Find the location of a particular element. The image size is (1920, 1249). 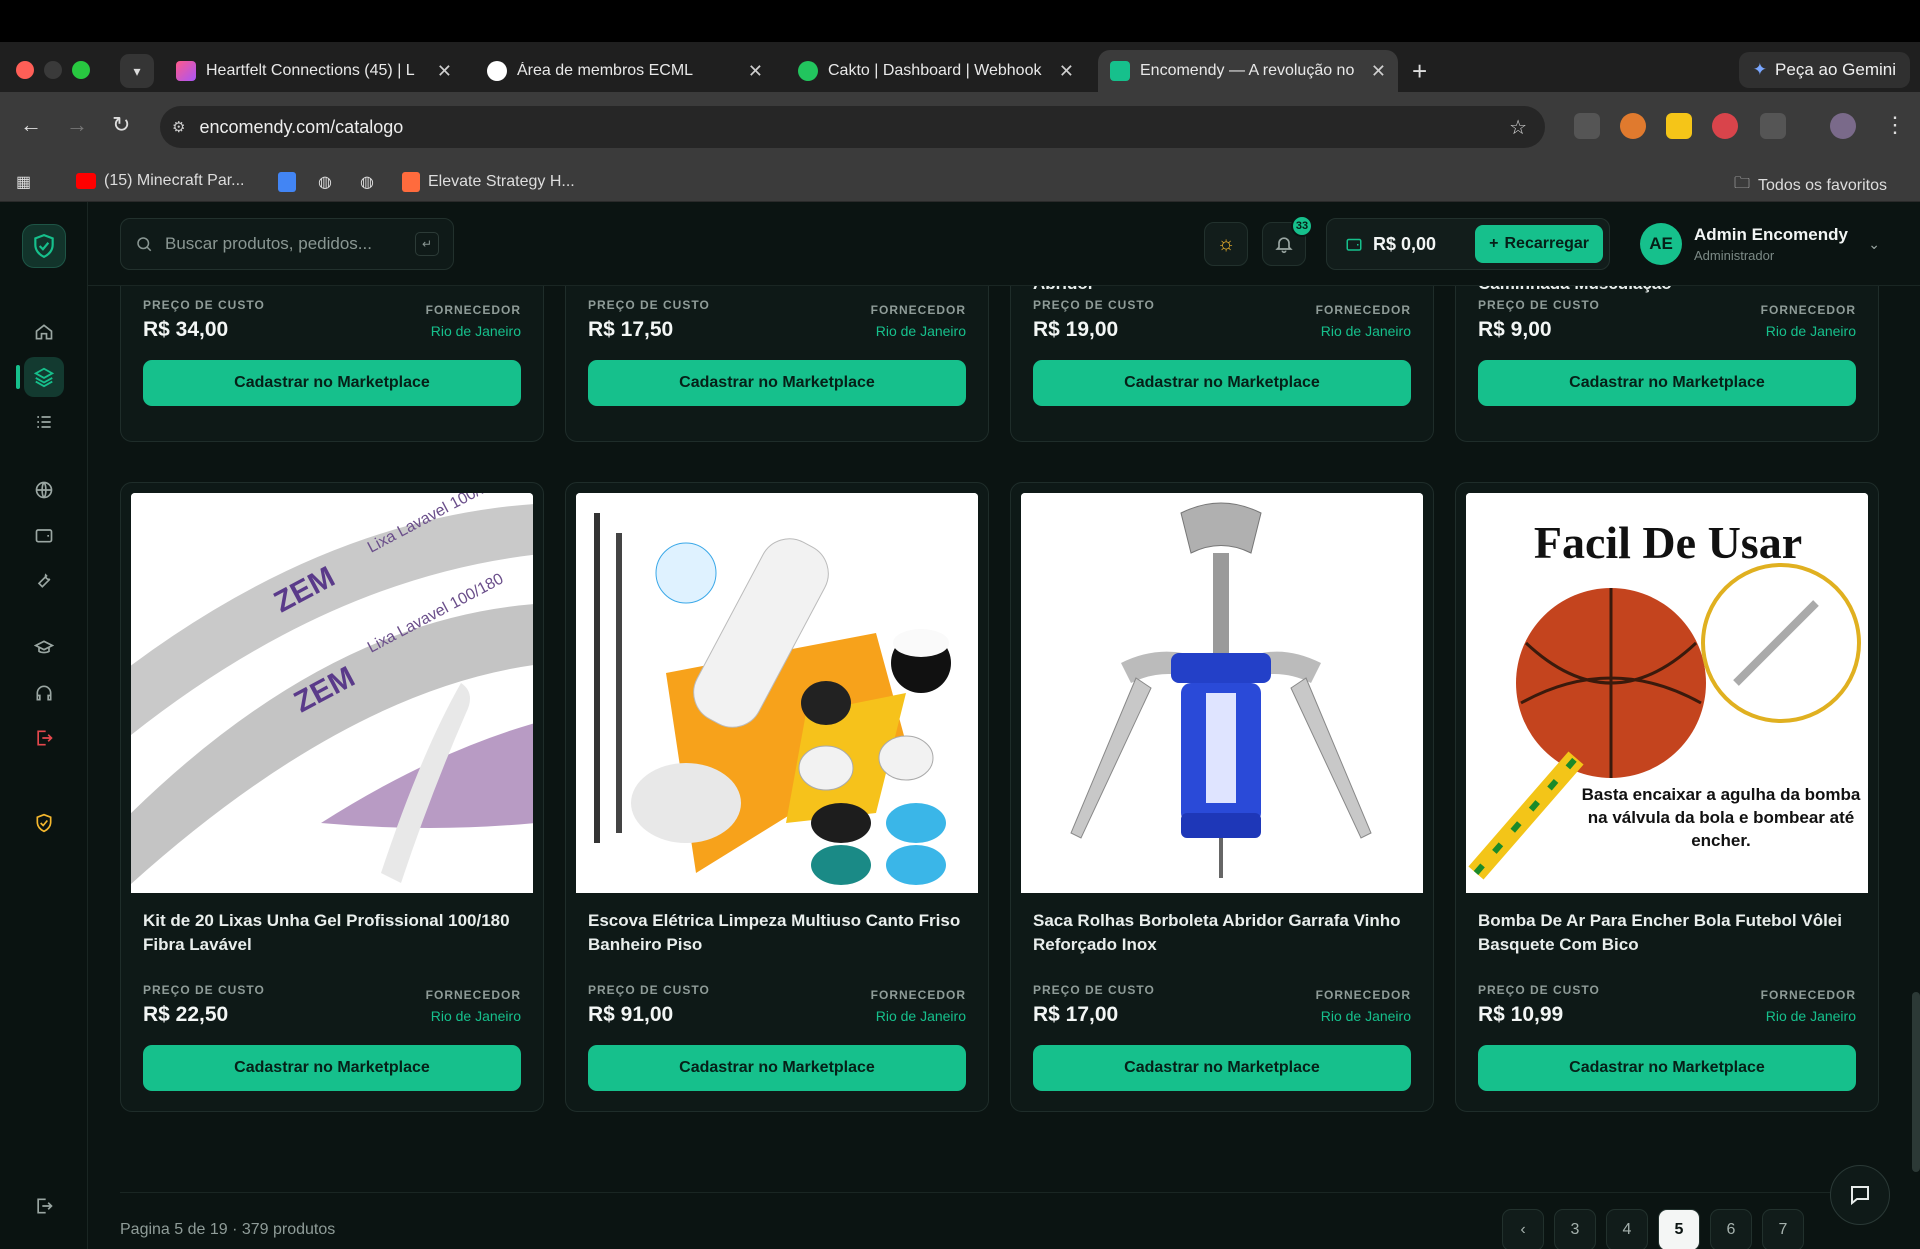

image-headline: Facil De Usar is located at coordinates (1668, 542).